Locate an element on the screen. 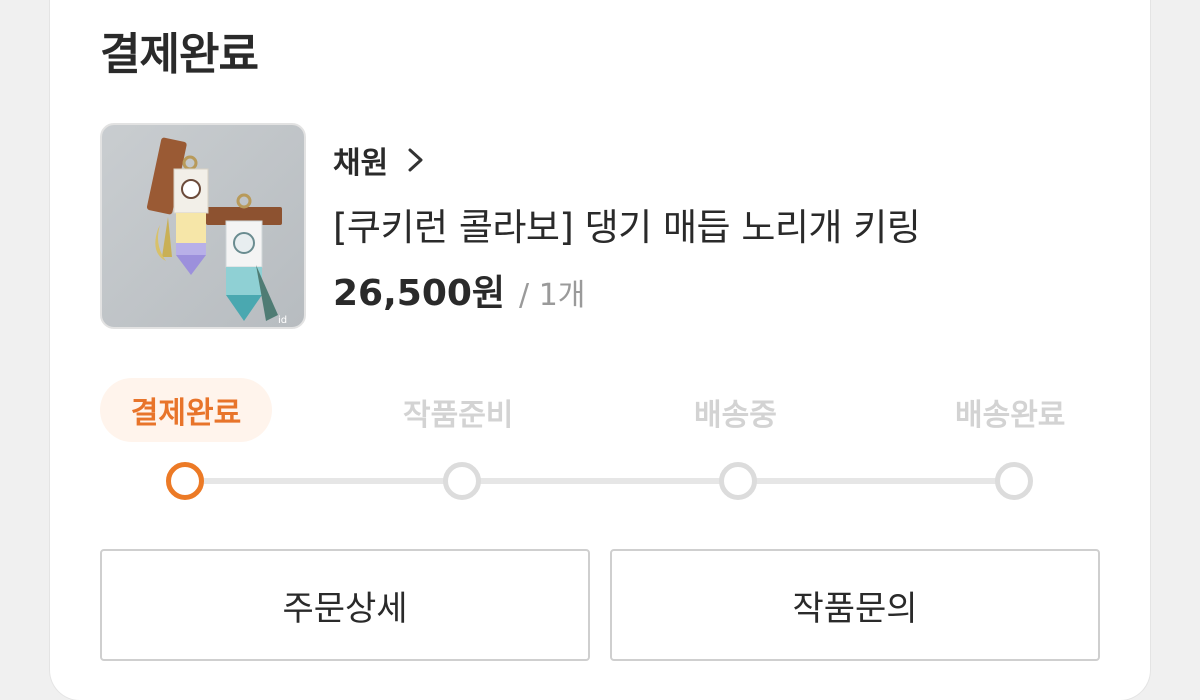 The image size is (1200, 700). progress-track is located at coordinates (600, 481).